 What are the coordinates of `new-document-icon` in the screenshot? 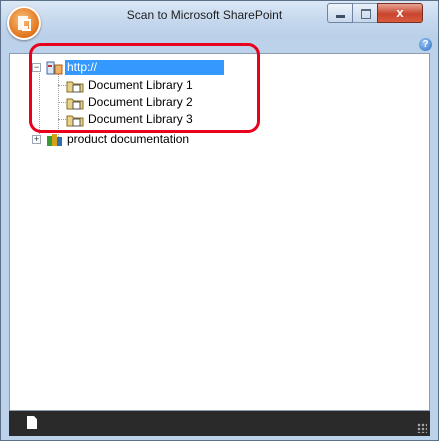 It's located at (32, 422).